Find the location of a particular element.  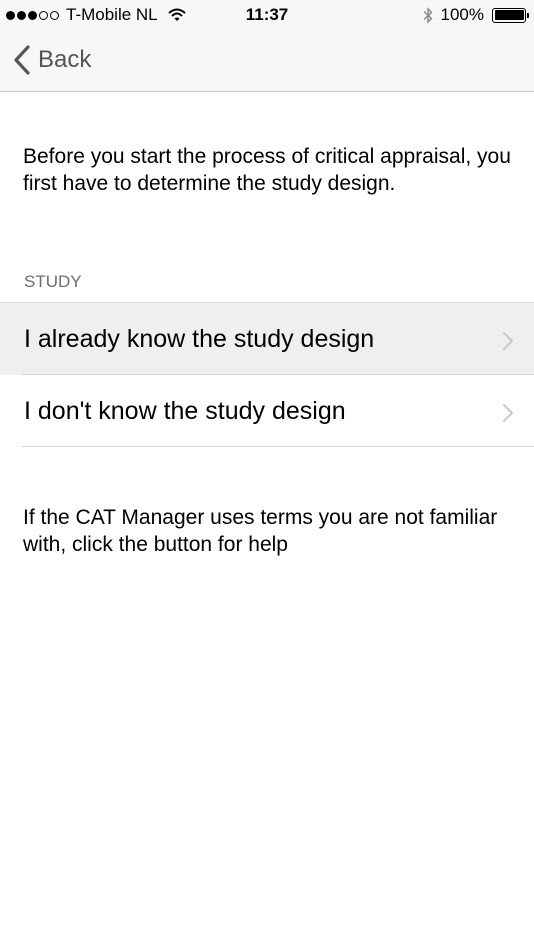

option-dont-know-study-design: I don't know the study design is located at coordinates (267, 411).